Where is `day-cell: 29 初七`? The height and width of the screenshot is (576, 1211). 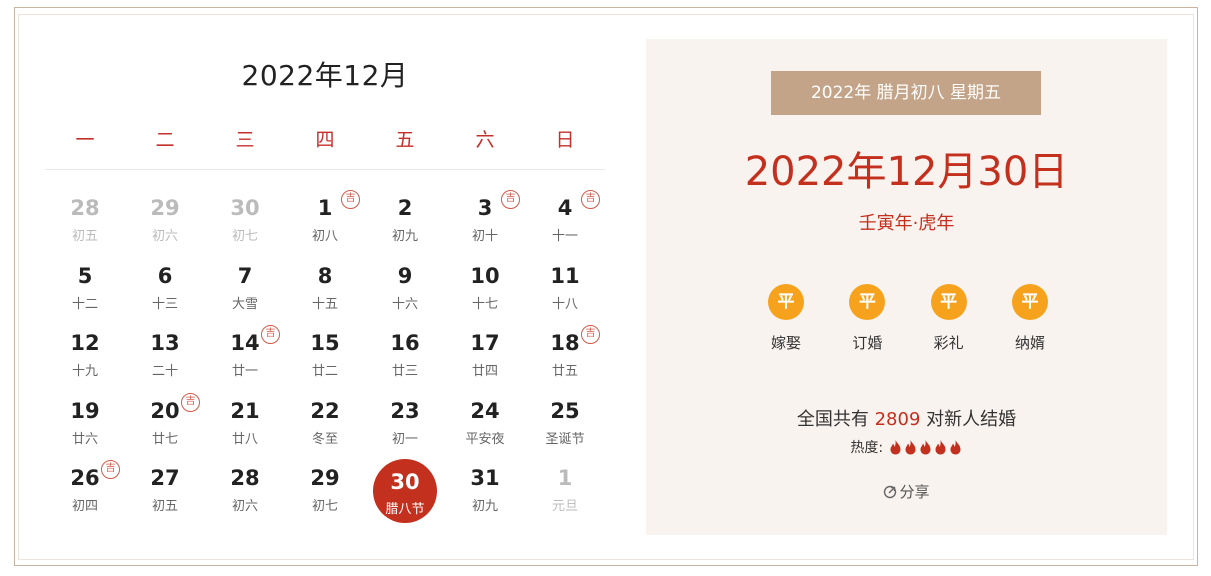 day-cell: 29 初七 is located at coordinates (325, 486).